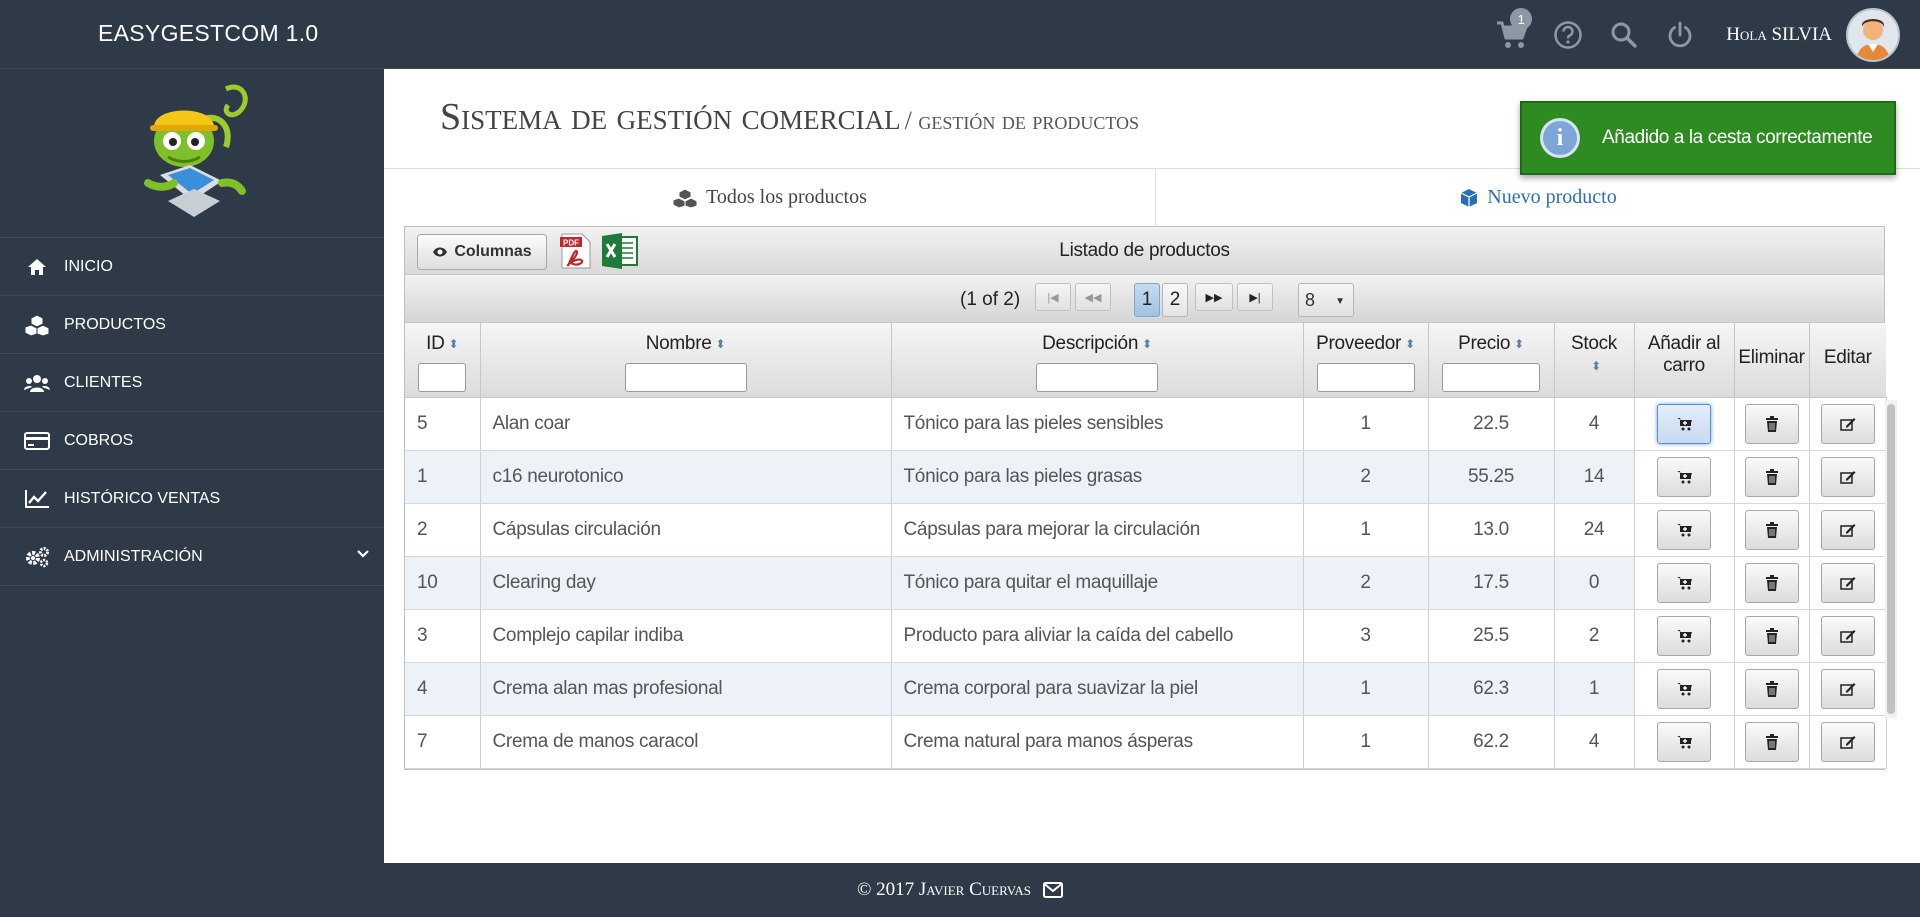  What do you see at coordinates (1175, 300) in the screenshot?
I see `paginator-page-2: 2` at bounding box center [1175, 300].